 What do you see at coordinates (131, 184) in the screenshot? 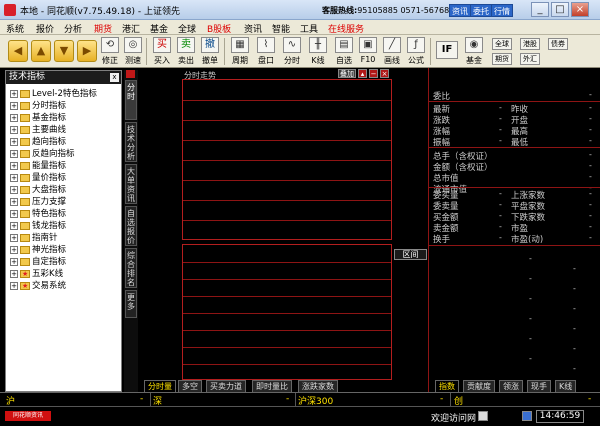
I see `vtab-big-order: 大单资讯` at bounding box center [131, 184].